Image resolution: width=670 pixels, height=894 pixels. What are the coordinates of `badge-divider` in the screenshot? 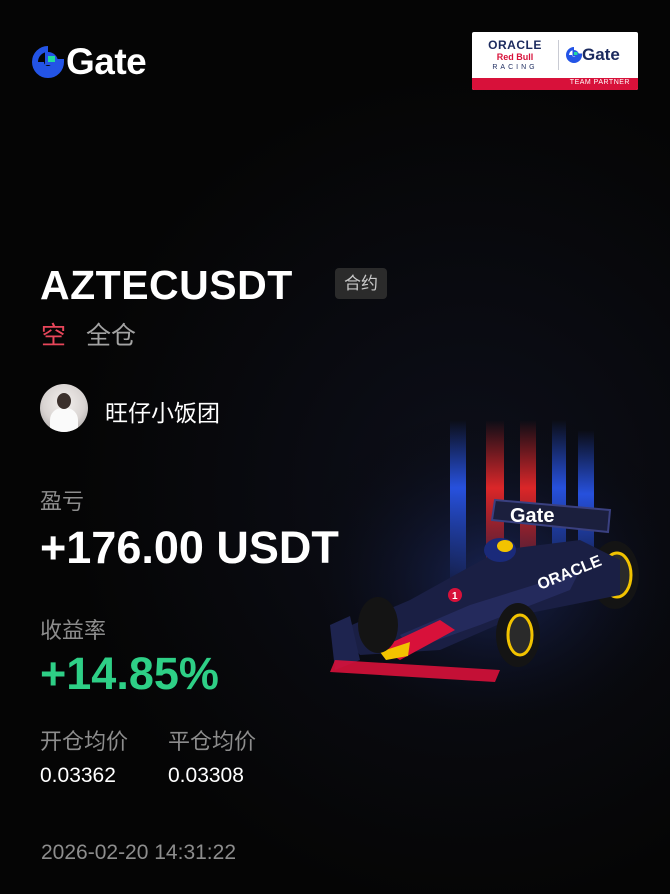 It's located at (558, 55).